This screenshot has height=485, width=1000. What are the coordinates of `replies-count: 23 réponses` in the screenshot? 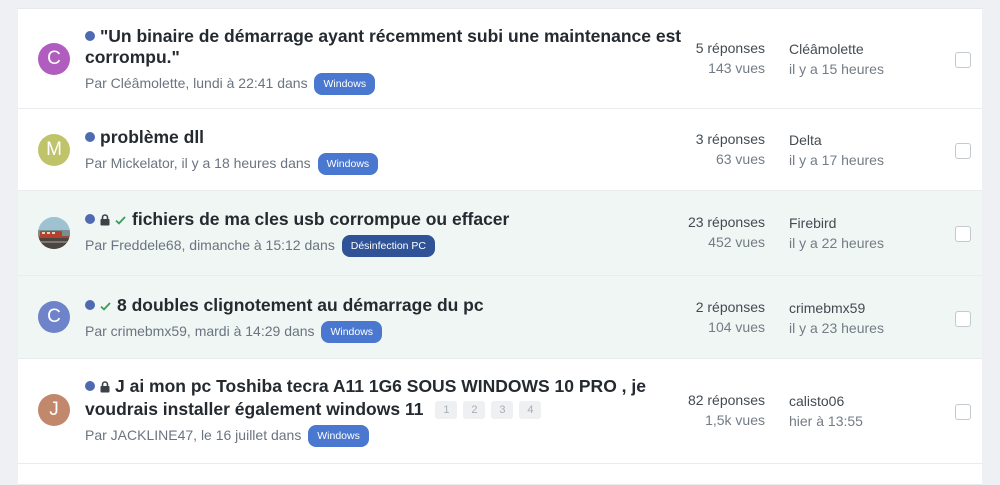 It's located at (726, 222).